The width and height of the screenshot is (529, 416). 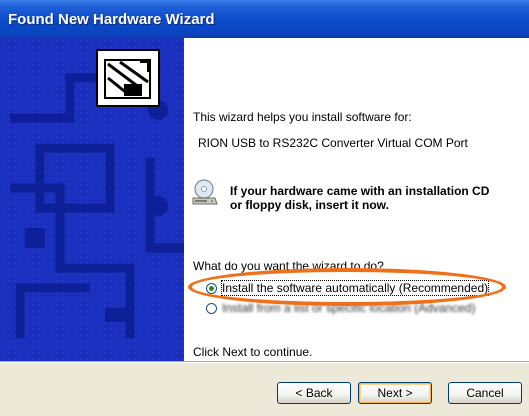 I want to click on cd-instruction-line2: or floppy disk, insert it now., so click(x=309, y=205).